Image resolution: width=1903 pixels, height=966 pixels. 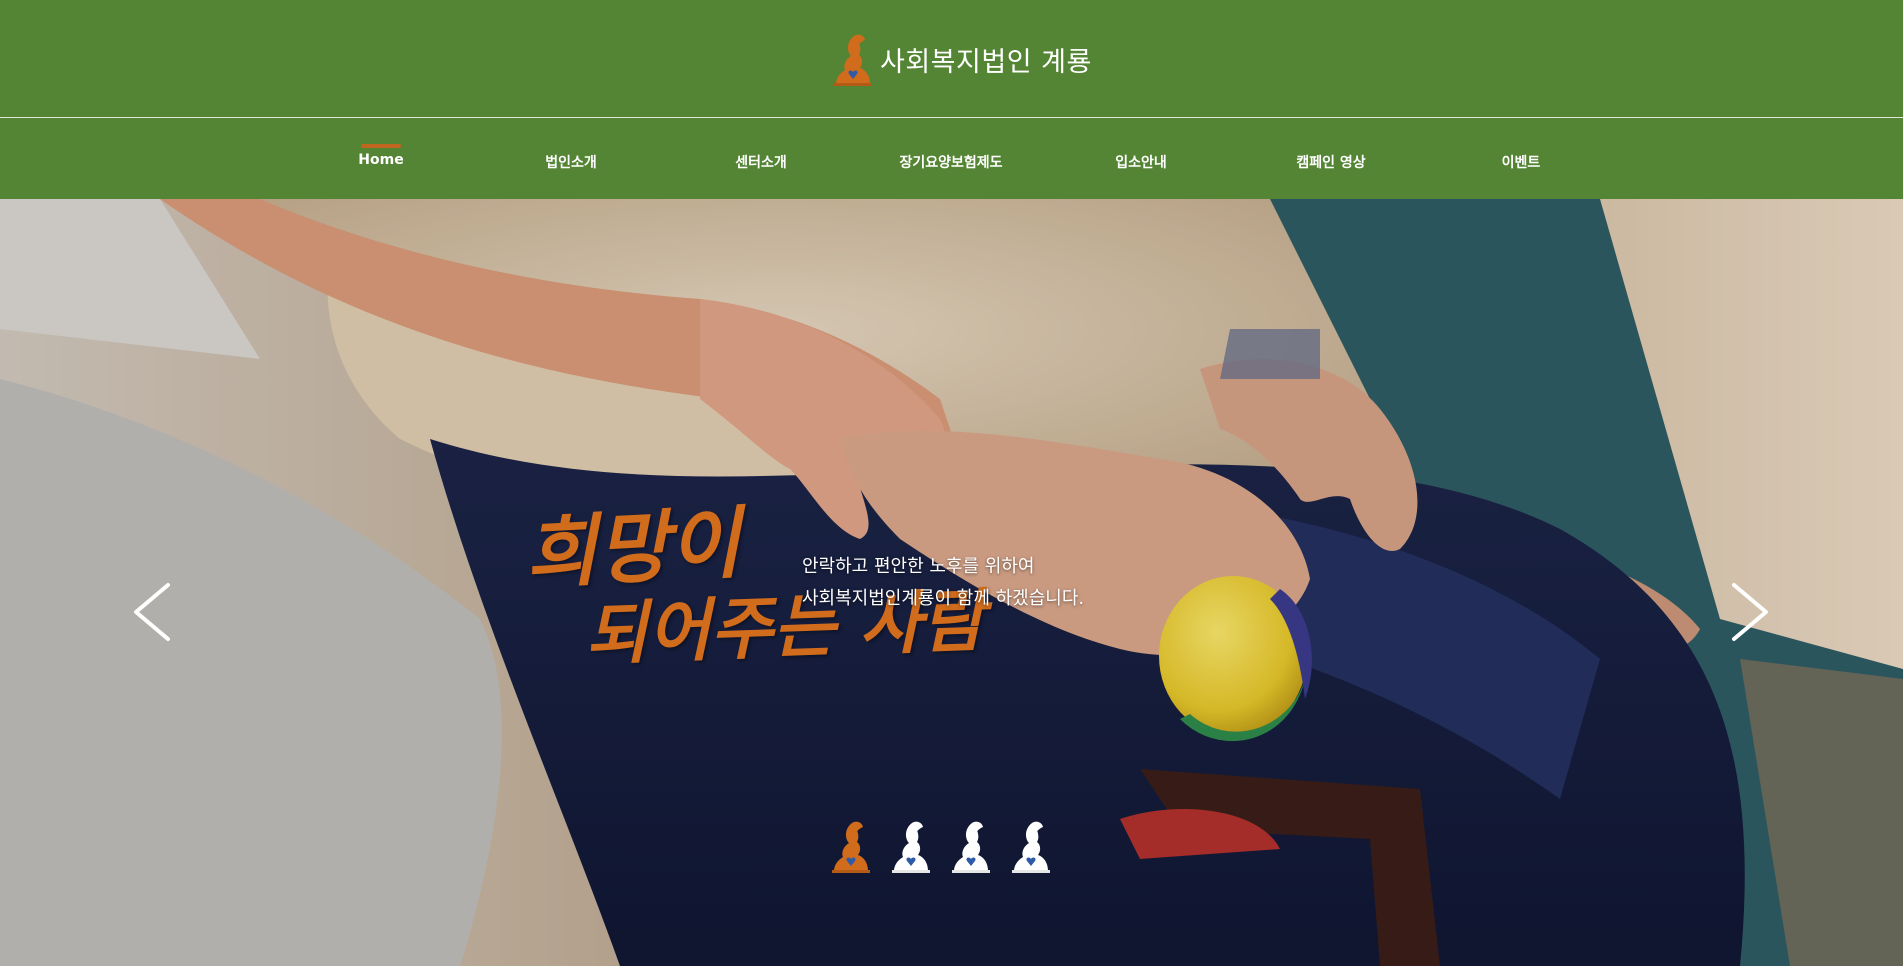 What do you see at coordinates (853, 60) in the screenshot?
I see `rabbit-heart-logo-icon` at bounding box center [853, 60].